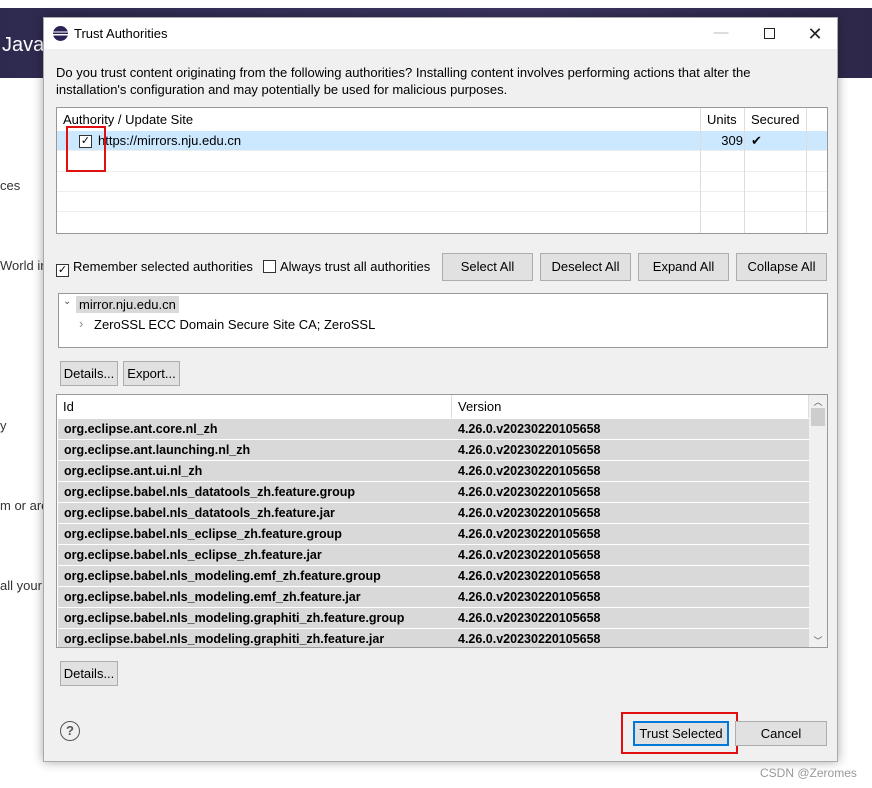 Image resolution: width=872 pixels, height=788 pixels. Describe the element at coordinates (10, 185) in the screenshot. I see `background-text: ces` at that location.